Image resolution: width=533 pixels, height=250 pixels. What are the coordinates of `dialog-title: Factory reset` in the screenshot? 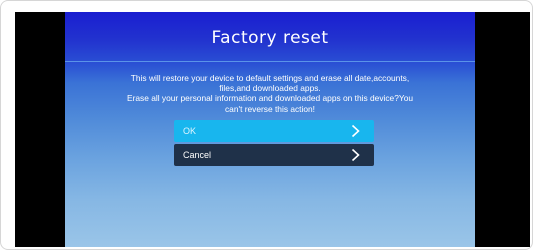 It's located at (270, 38).